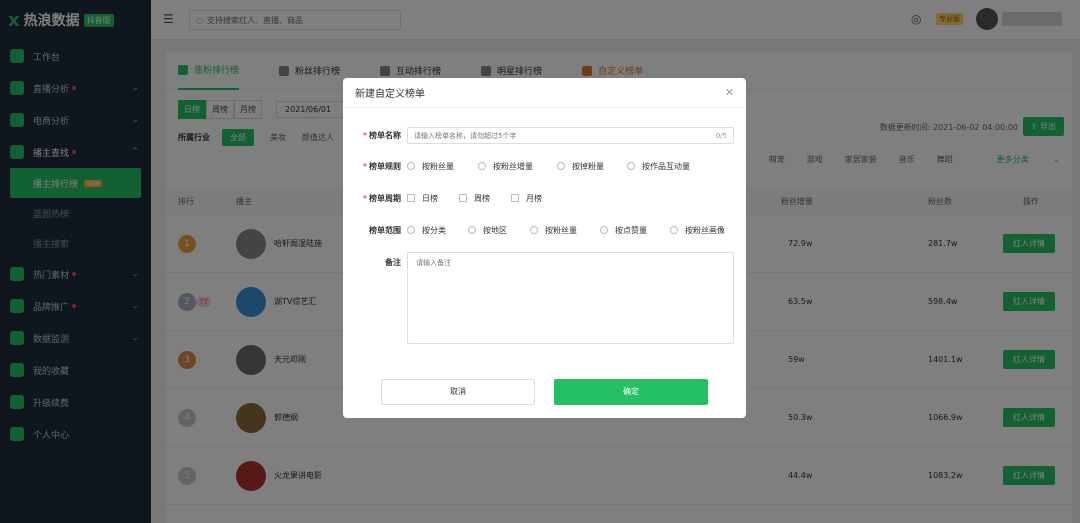  I want to click on rule-radio: 按粉丝量, so click(430, 166).